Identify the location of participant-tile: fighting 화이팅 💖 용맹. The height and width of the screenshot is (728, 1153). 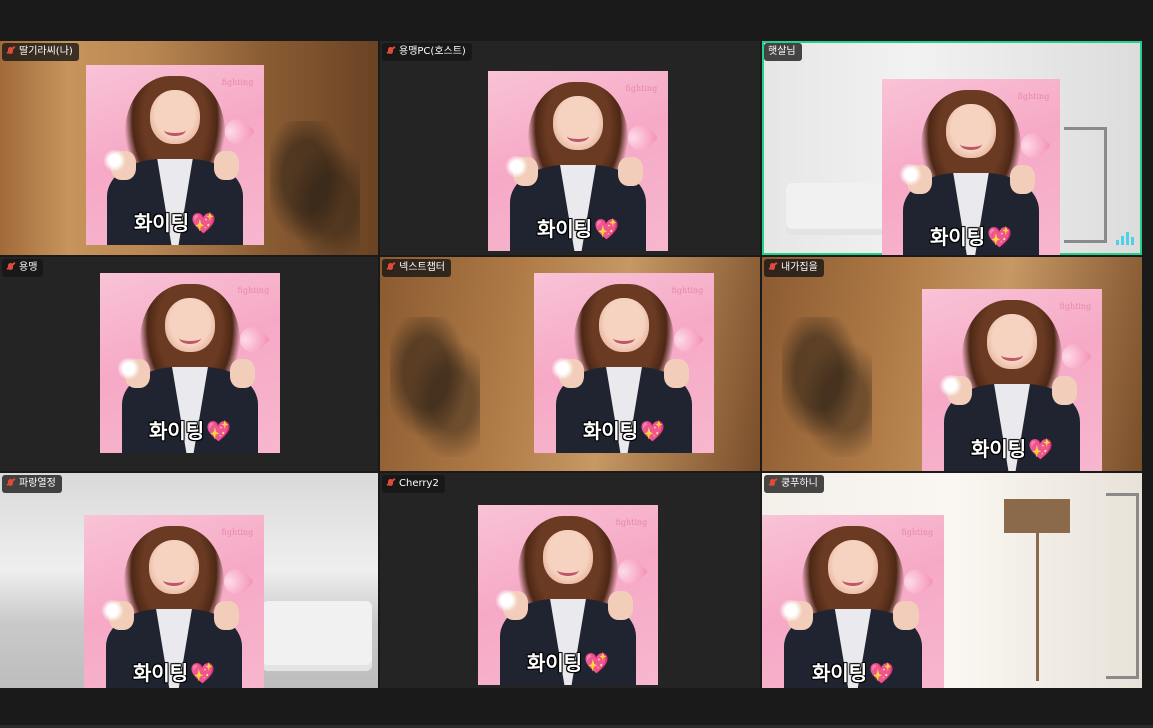
(189, 364).